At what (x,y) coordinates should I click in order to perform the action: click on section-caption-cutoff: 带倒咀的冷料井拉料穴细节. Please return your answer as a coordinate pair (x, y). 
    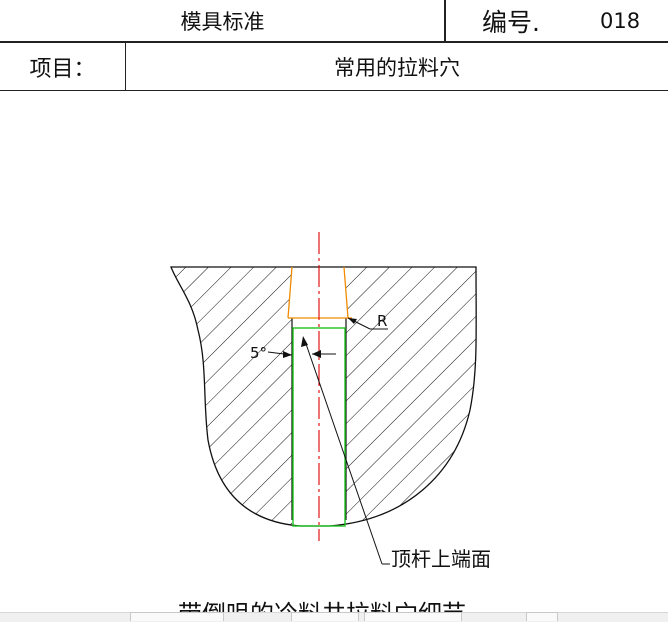
    Looking at the image, I should click on (322, 604).